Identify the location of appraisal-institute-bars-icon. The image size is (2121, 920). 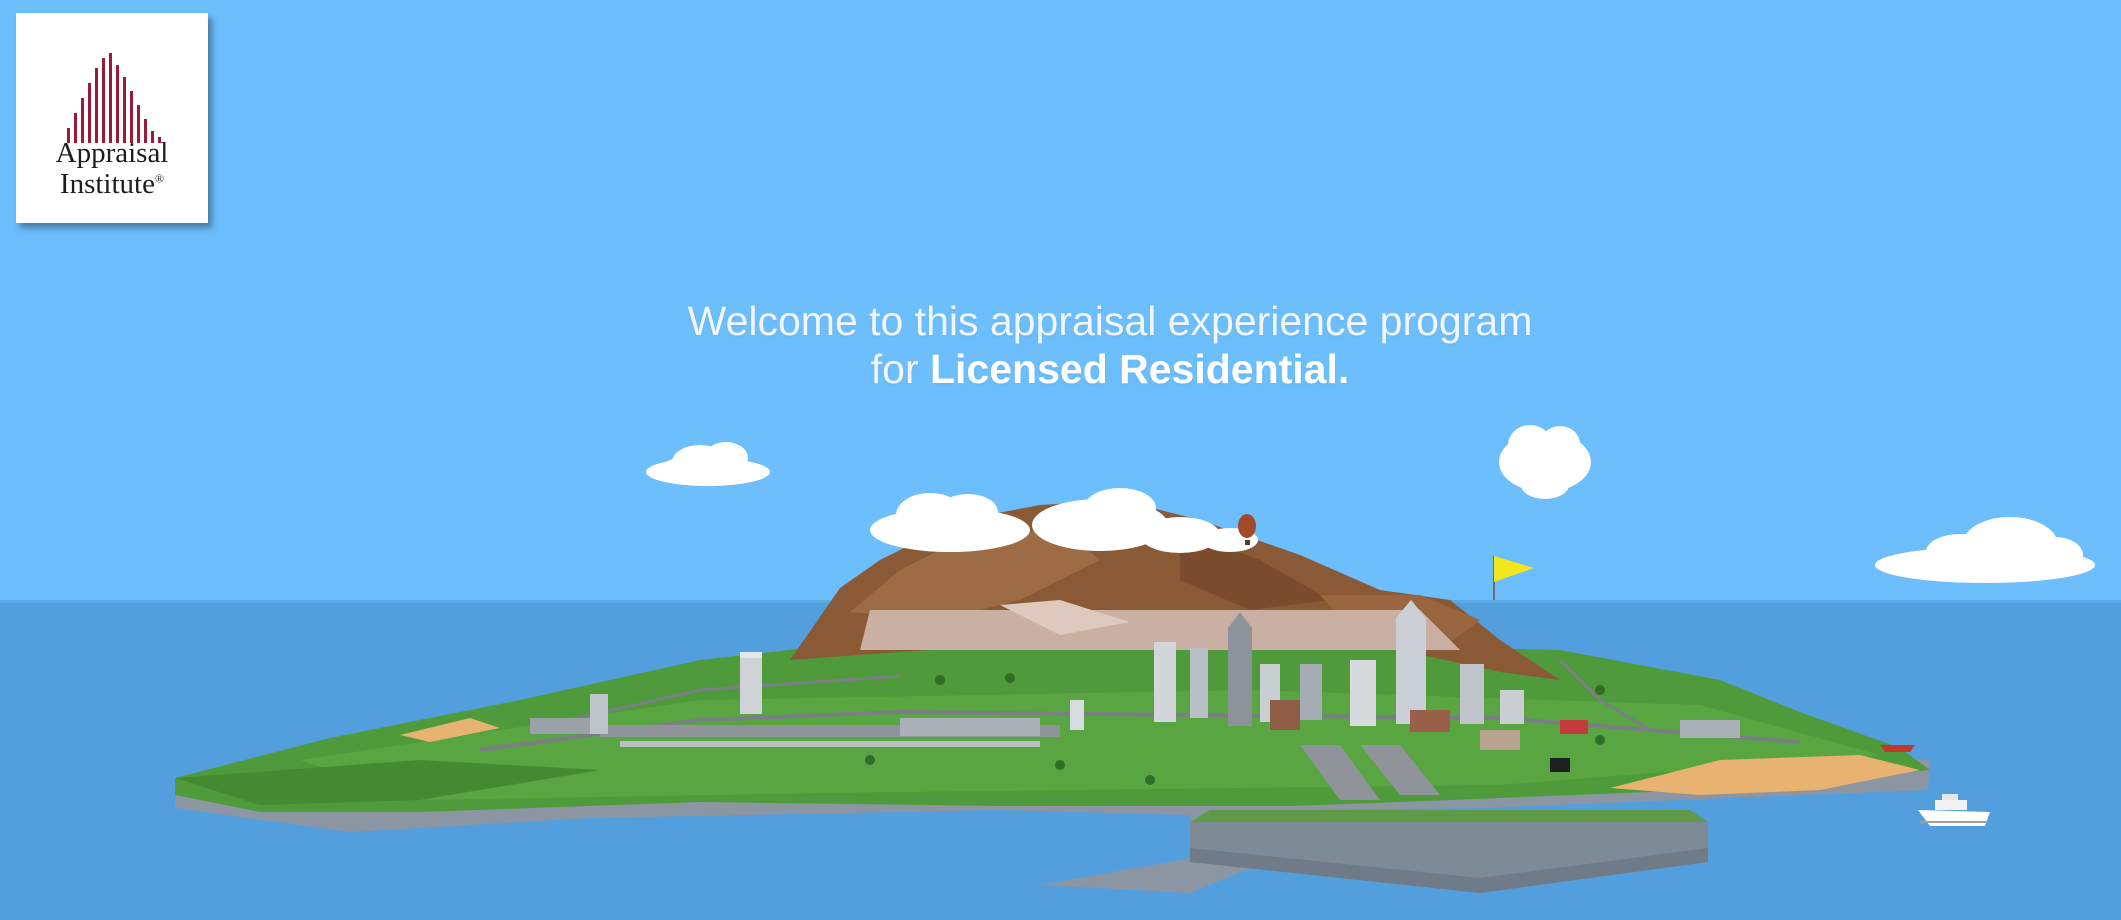
(114, 98).